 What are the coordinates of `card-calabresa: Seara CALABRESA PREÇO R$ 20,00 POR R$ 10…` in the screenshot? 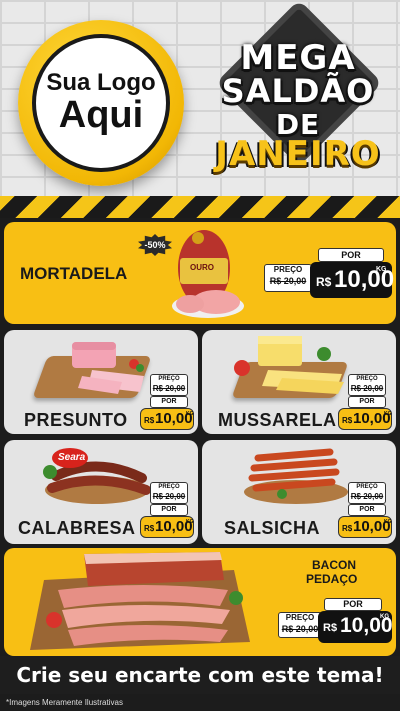 It's located at (101, 492).